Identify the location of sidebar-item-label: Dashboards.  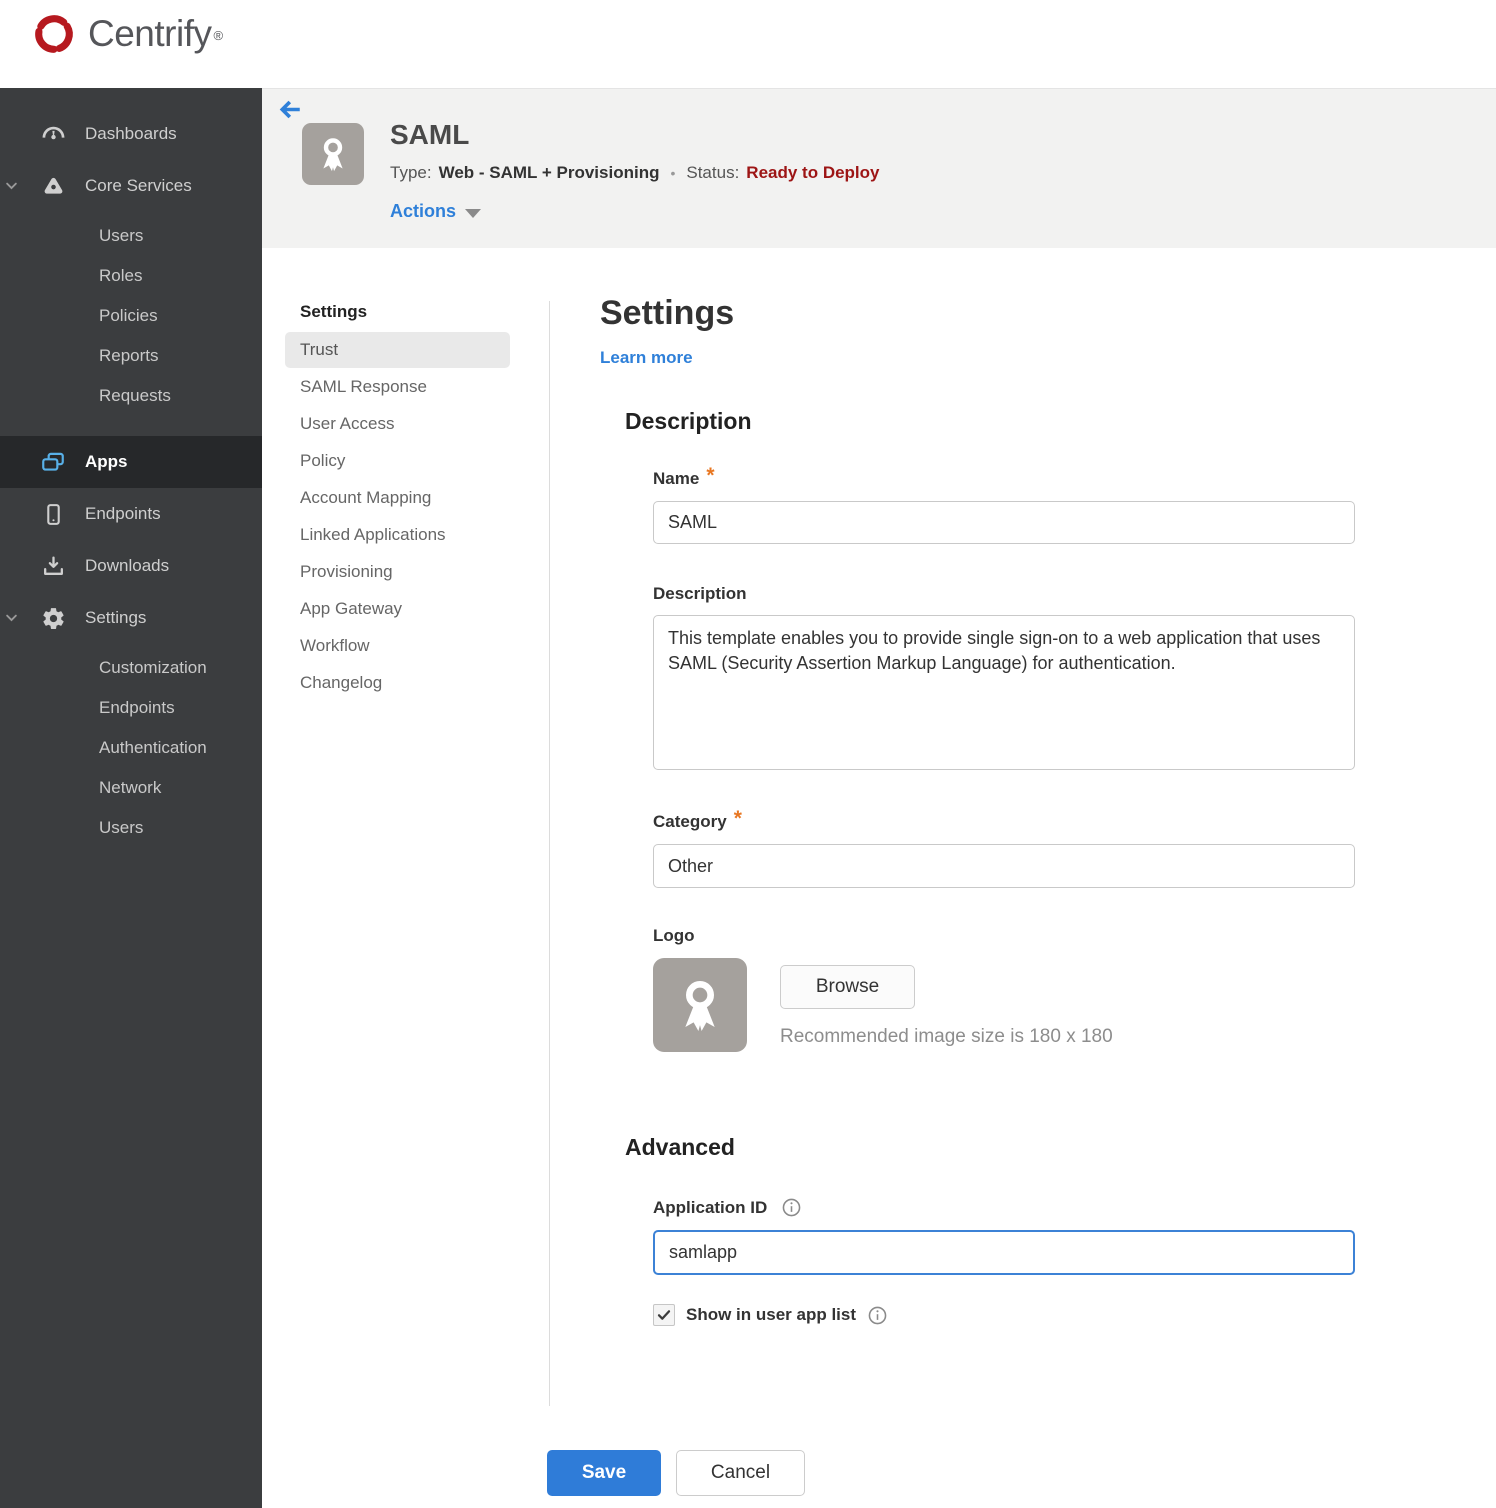
(131, 133).